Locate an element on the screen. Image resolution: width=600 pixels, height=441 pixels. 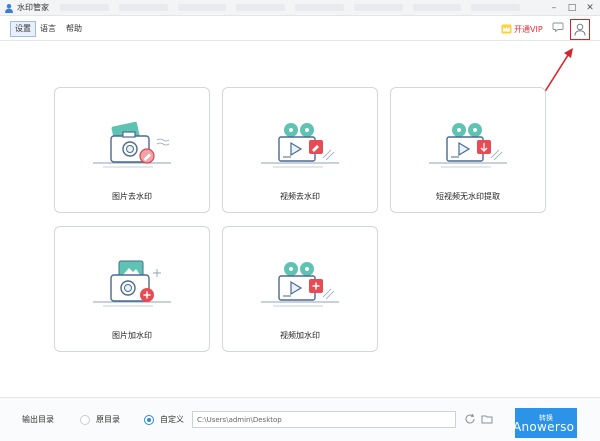
footer-bar: 输出目录 原目录 自定义 转换 is located at coordinates (300, 419).